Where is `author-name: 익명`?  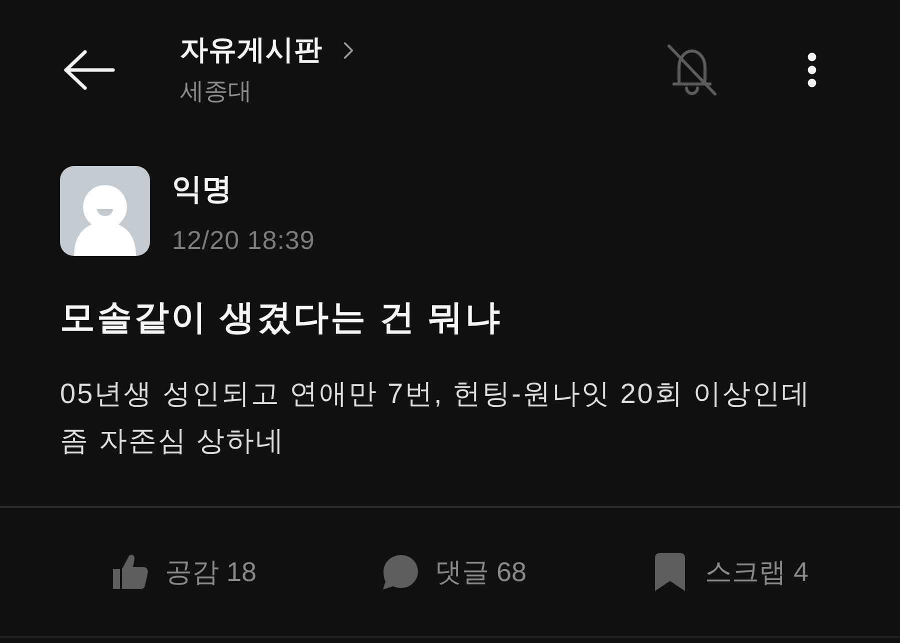 author-name: 익명 is located at coordinates (202, 190).